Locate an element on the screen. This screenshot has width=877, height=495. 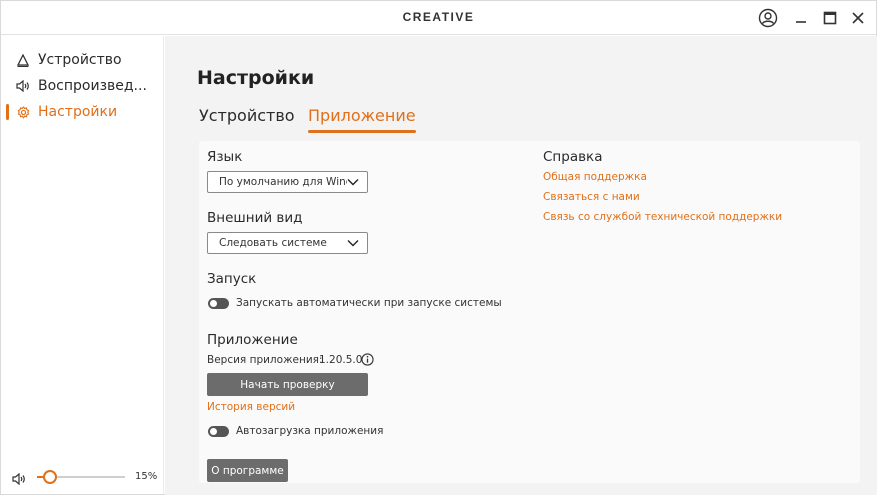
title-bar: CREATIVE is located at coordinates (438, 18).